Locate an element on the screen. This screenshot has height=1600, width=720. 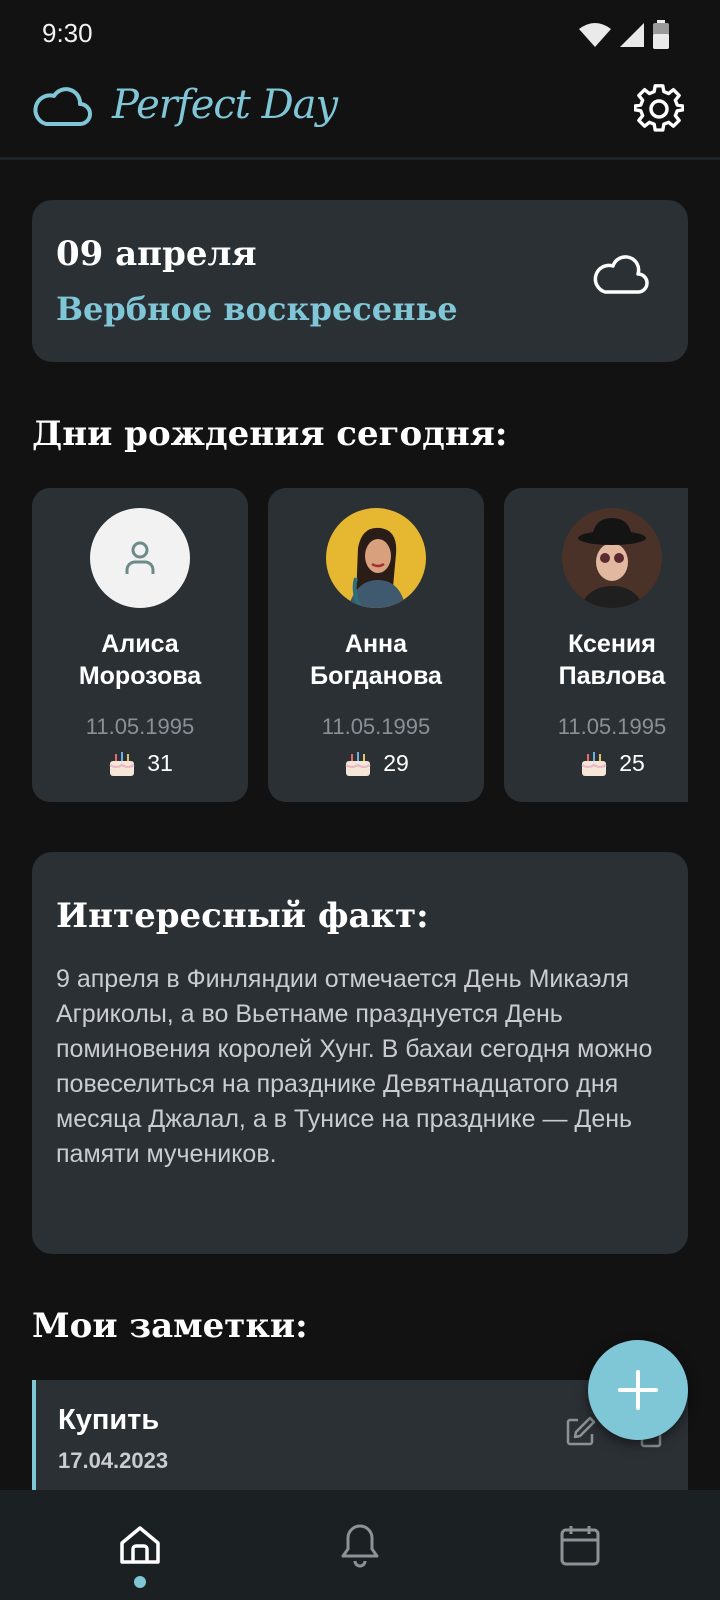
battery-icon is located at coordinates (661, 34).